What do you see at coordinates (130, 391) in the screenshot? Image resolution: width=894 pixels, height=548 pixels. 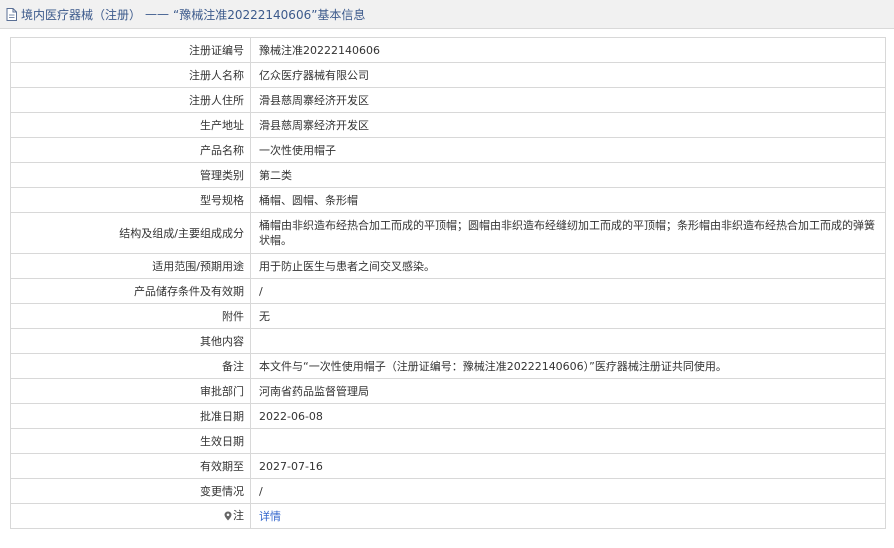 I see `row-label: 审批部门` at bounding box center [130, 391].